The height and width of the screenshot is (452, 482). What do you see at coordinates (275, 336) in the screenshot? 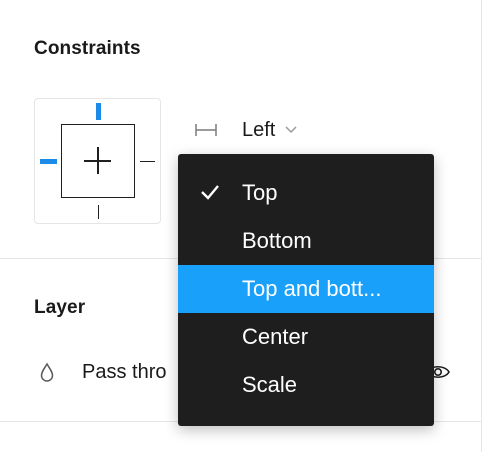
I see `menu-item-label: Center` at bounding box center [275, 336].